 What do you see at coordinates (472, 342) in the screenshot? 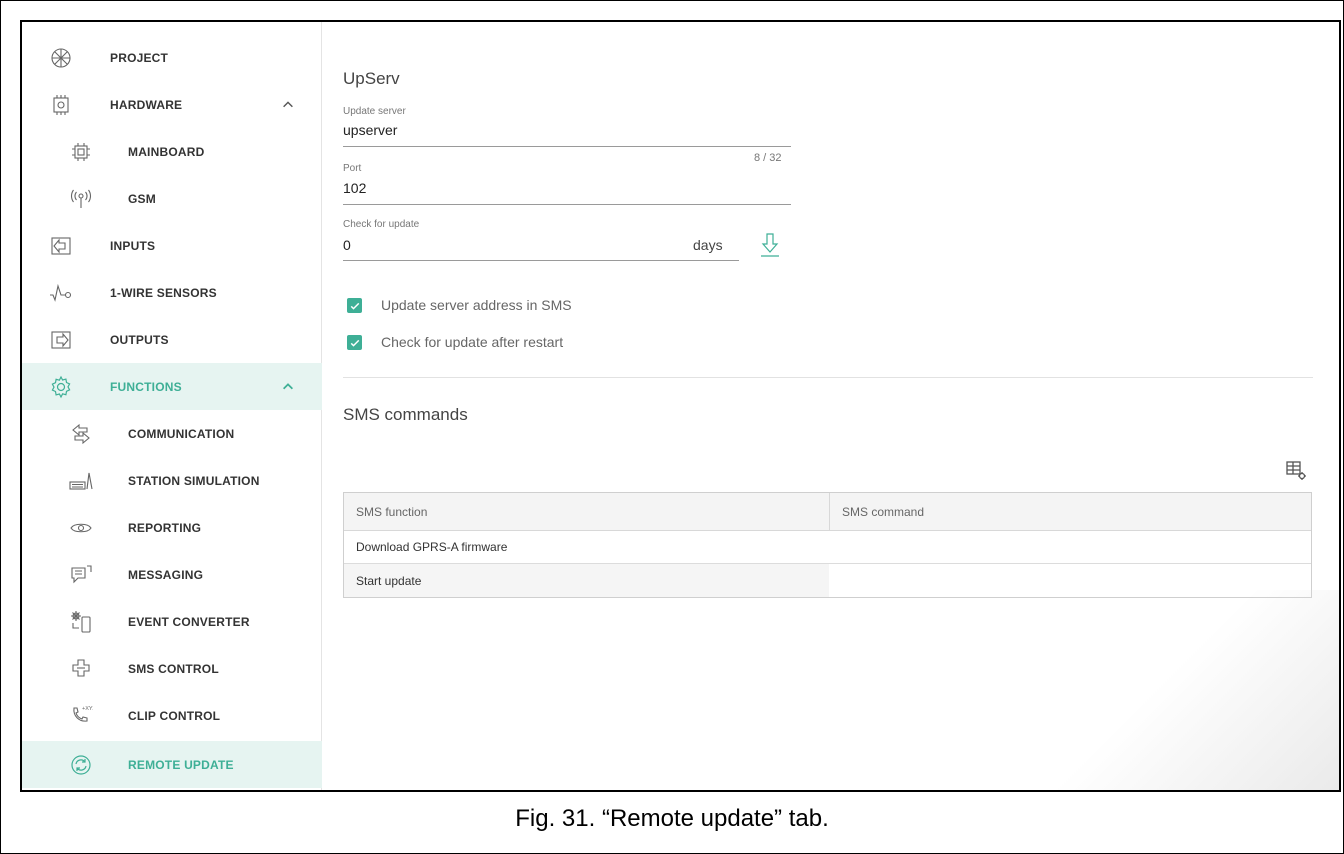
I see `check-for-update-after-restart-label: Check for update after restart` at bounding box center [472, 342].